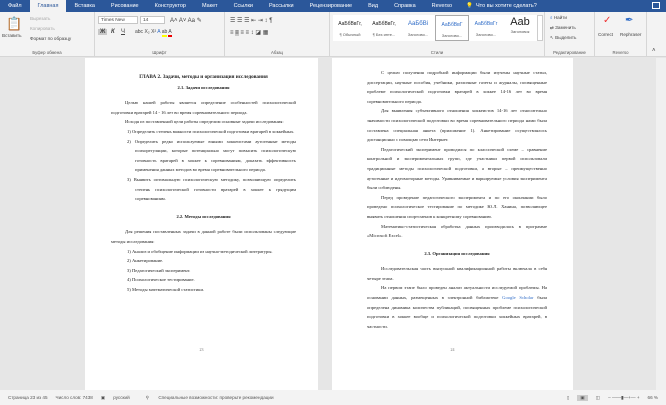  Describe the element at coordinates (15, 6) in the screenshot. I see `tab-file: Файл` at that location.